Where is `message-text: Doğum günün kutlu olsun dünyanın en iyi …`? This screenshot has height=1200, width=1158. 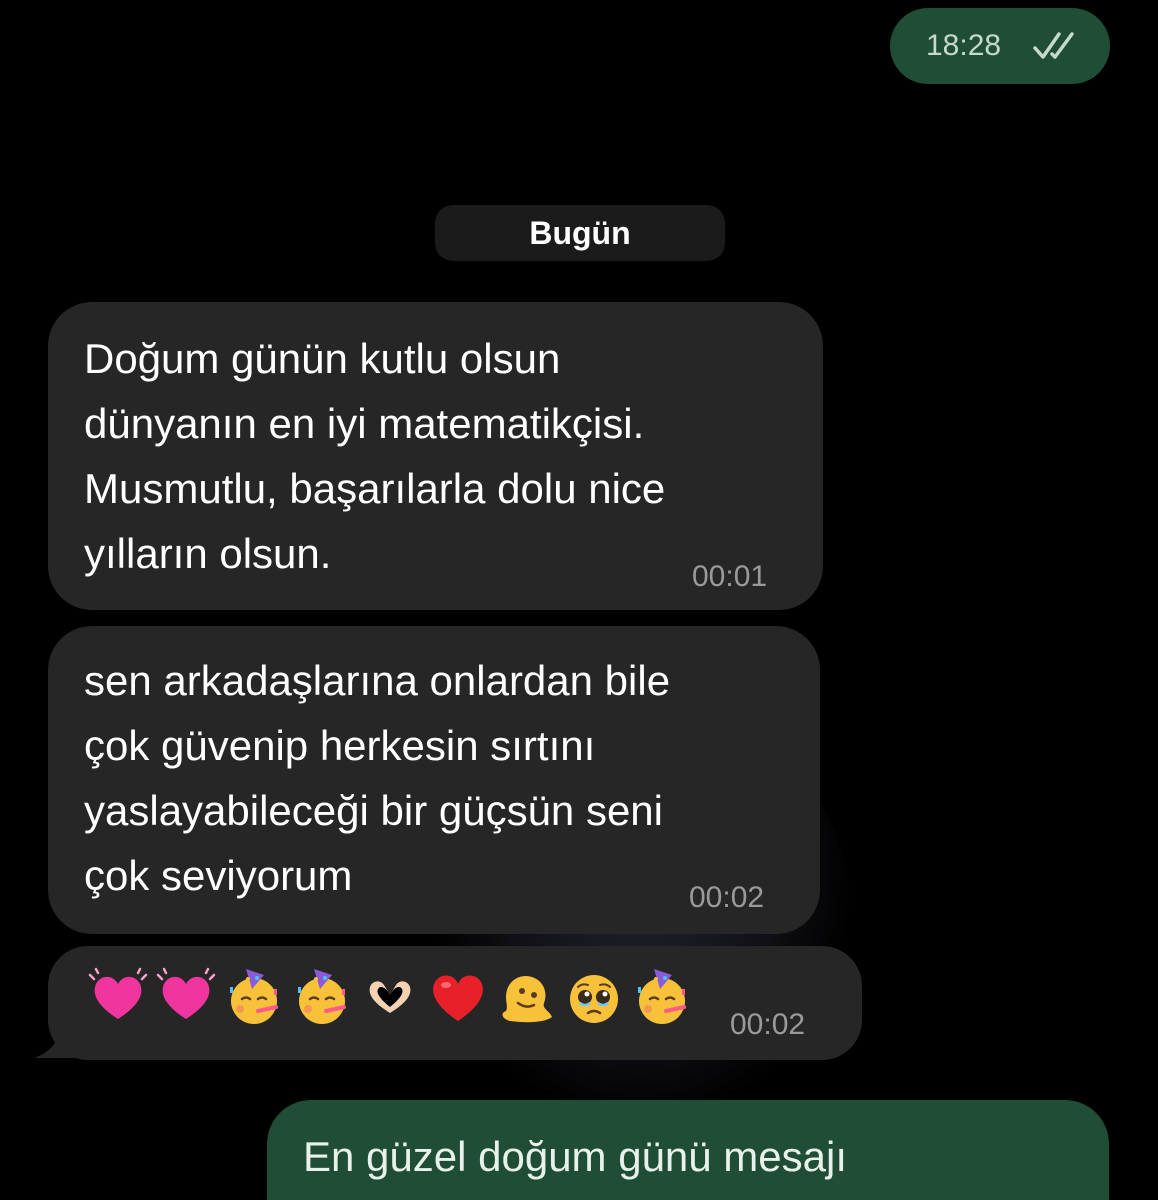 message-text: Doğum günün kutlu olsun dünyanın en iyi … is located at coordinates (375, 456).